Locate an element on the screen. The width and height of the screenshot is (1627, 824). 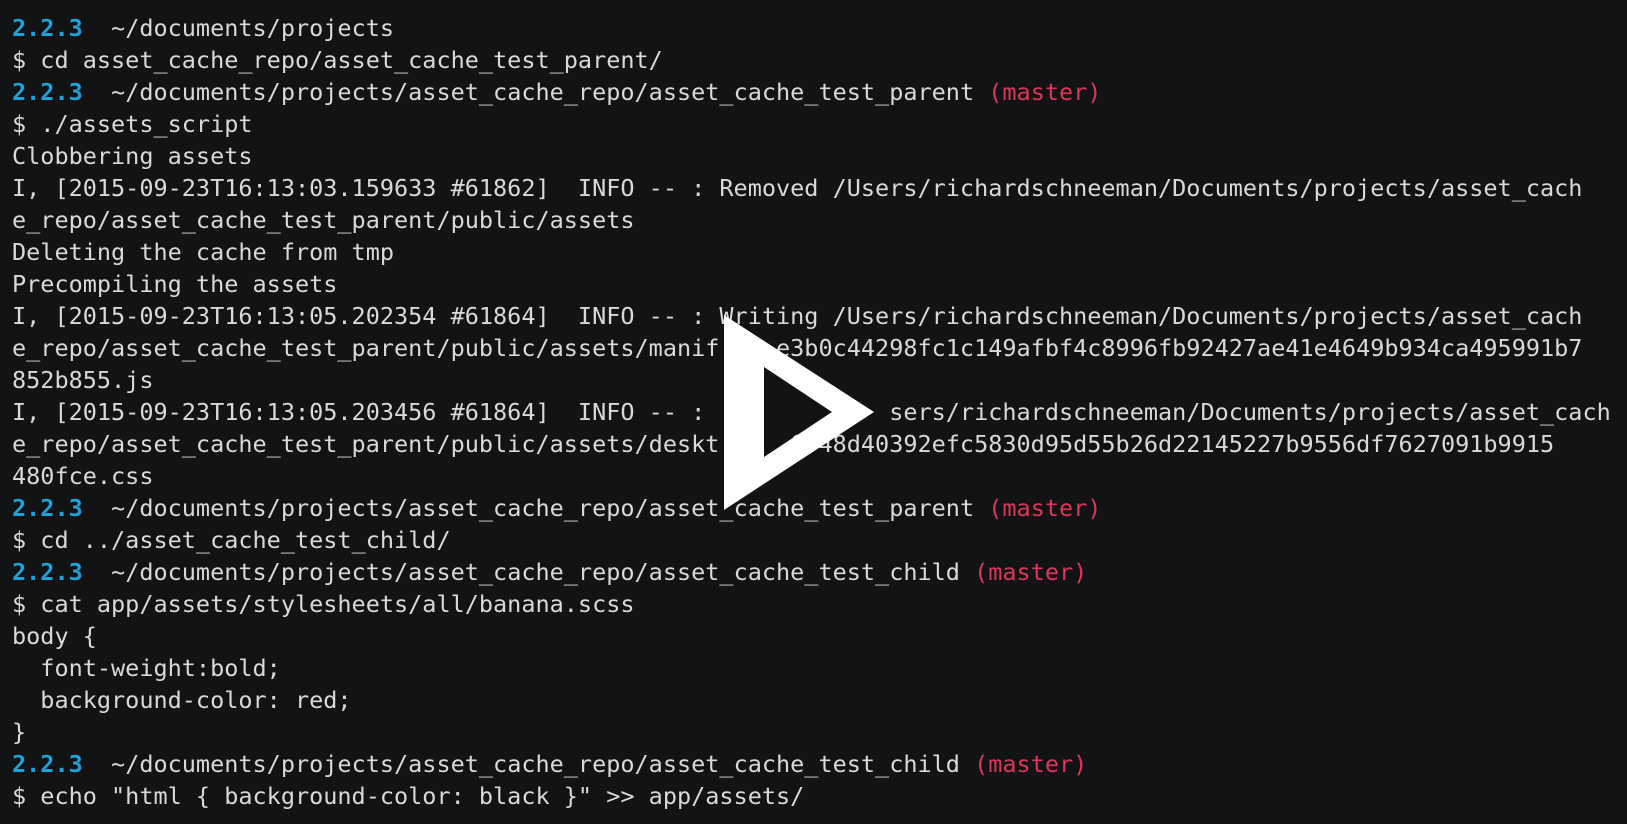
output-line: font-weight:bold; is located at coordinates (146, 668).